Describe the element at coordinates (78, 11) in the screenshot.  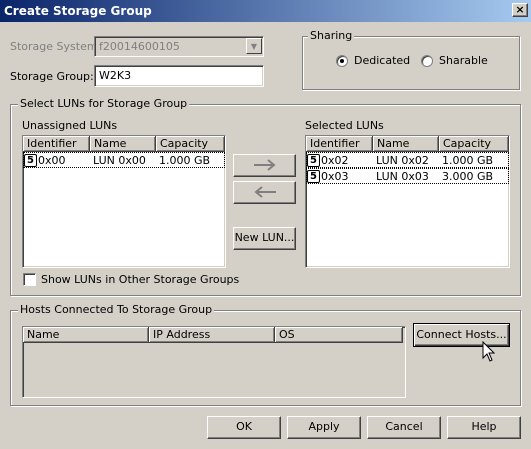
I see `window-title: Create Storage Group` at that location.